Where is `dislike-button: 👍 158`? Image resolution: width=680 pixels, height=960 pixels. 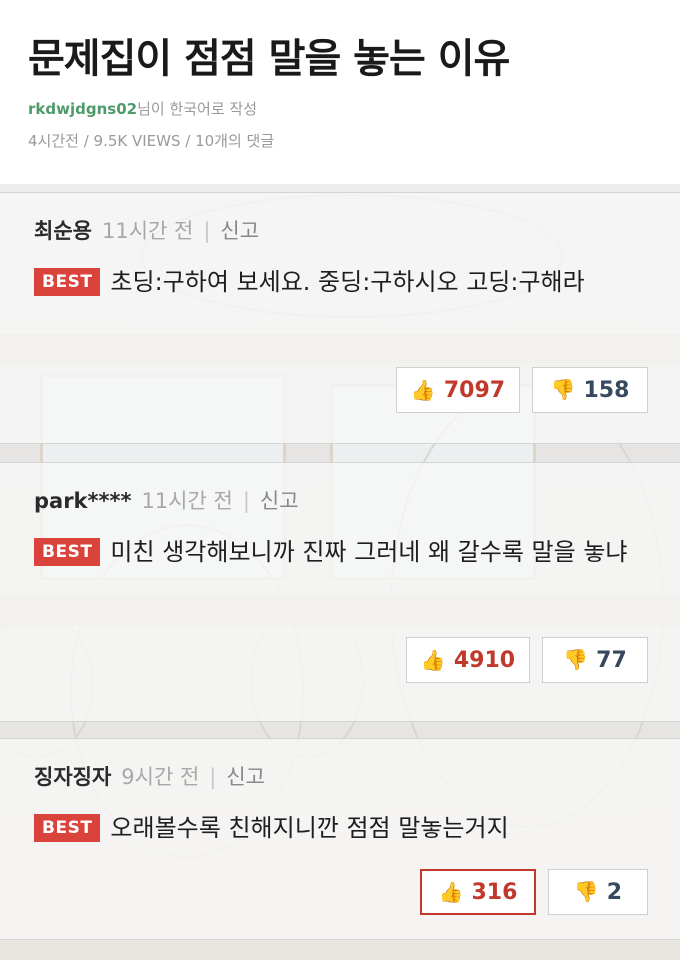 dislike-button: 👍 158 is located at coordinates (590, 390).